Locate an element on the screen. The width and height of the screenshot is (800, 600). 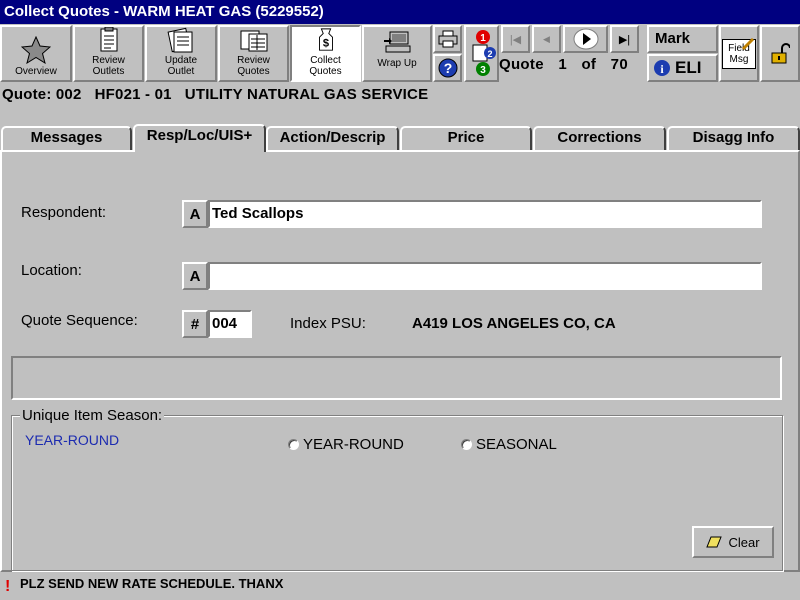
ledger-icon is located at coordinates (180, 40).